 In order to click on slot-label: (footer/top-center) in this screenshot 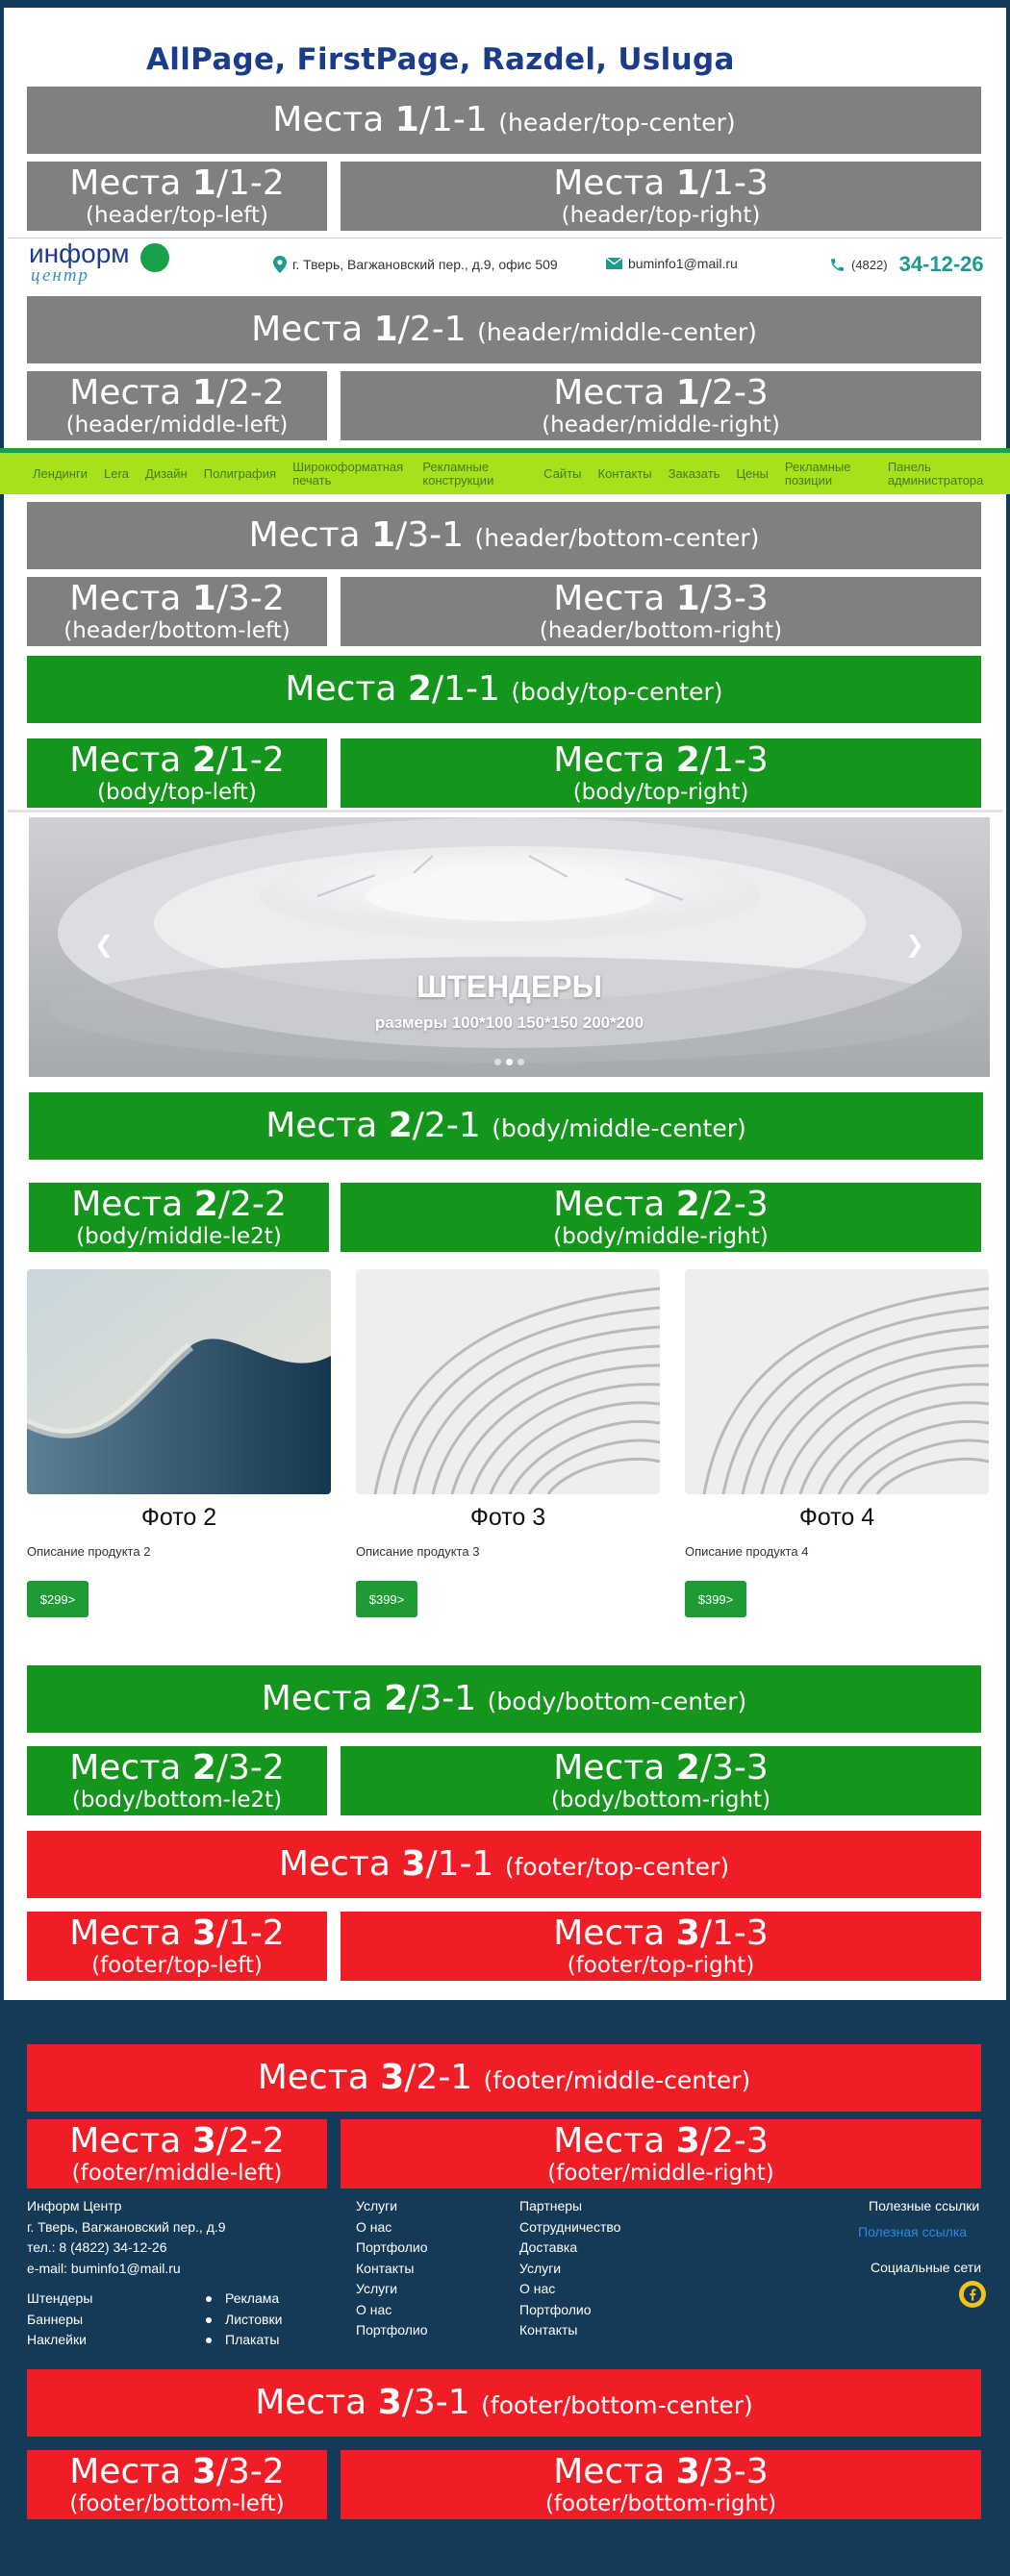, I will do `click(617, 1867)`.